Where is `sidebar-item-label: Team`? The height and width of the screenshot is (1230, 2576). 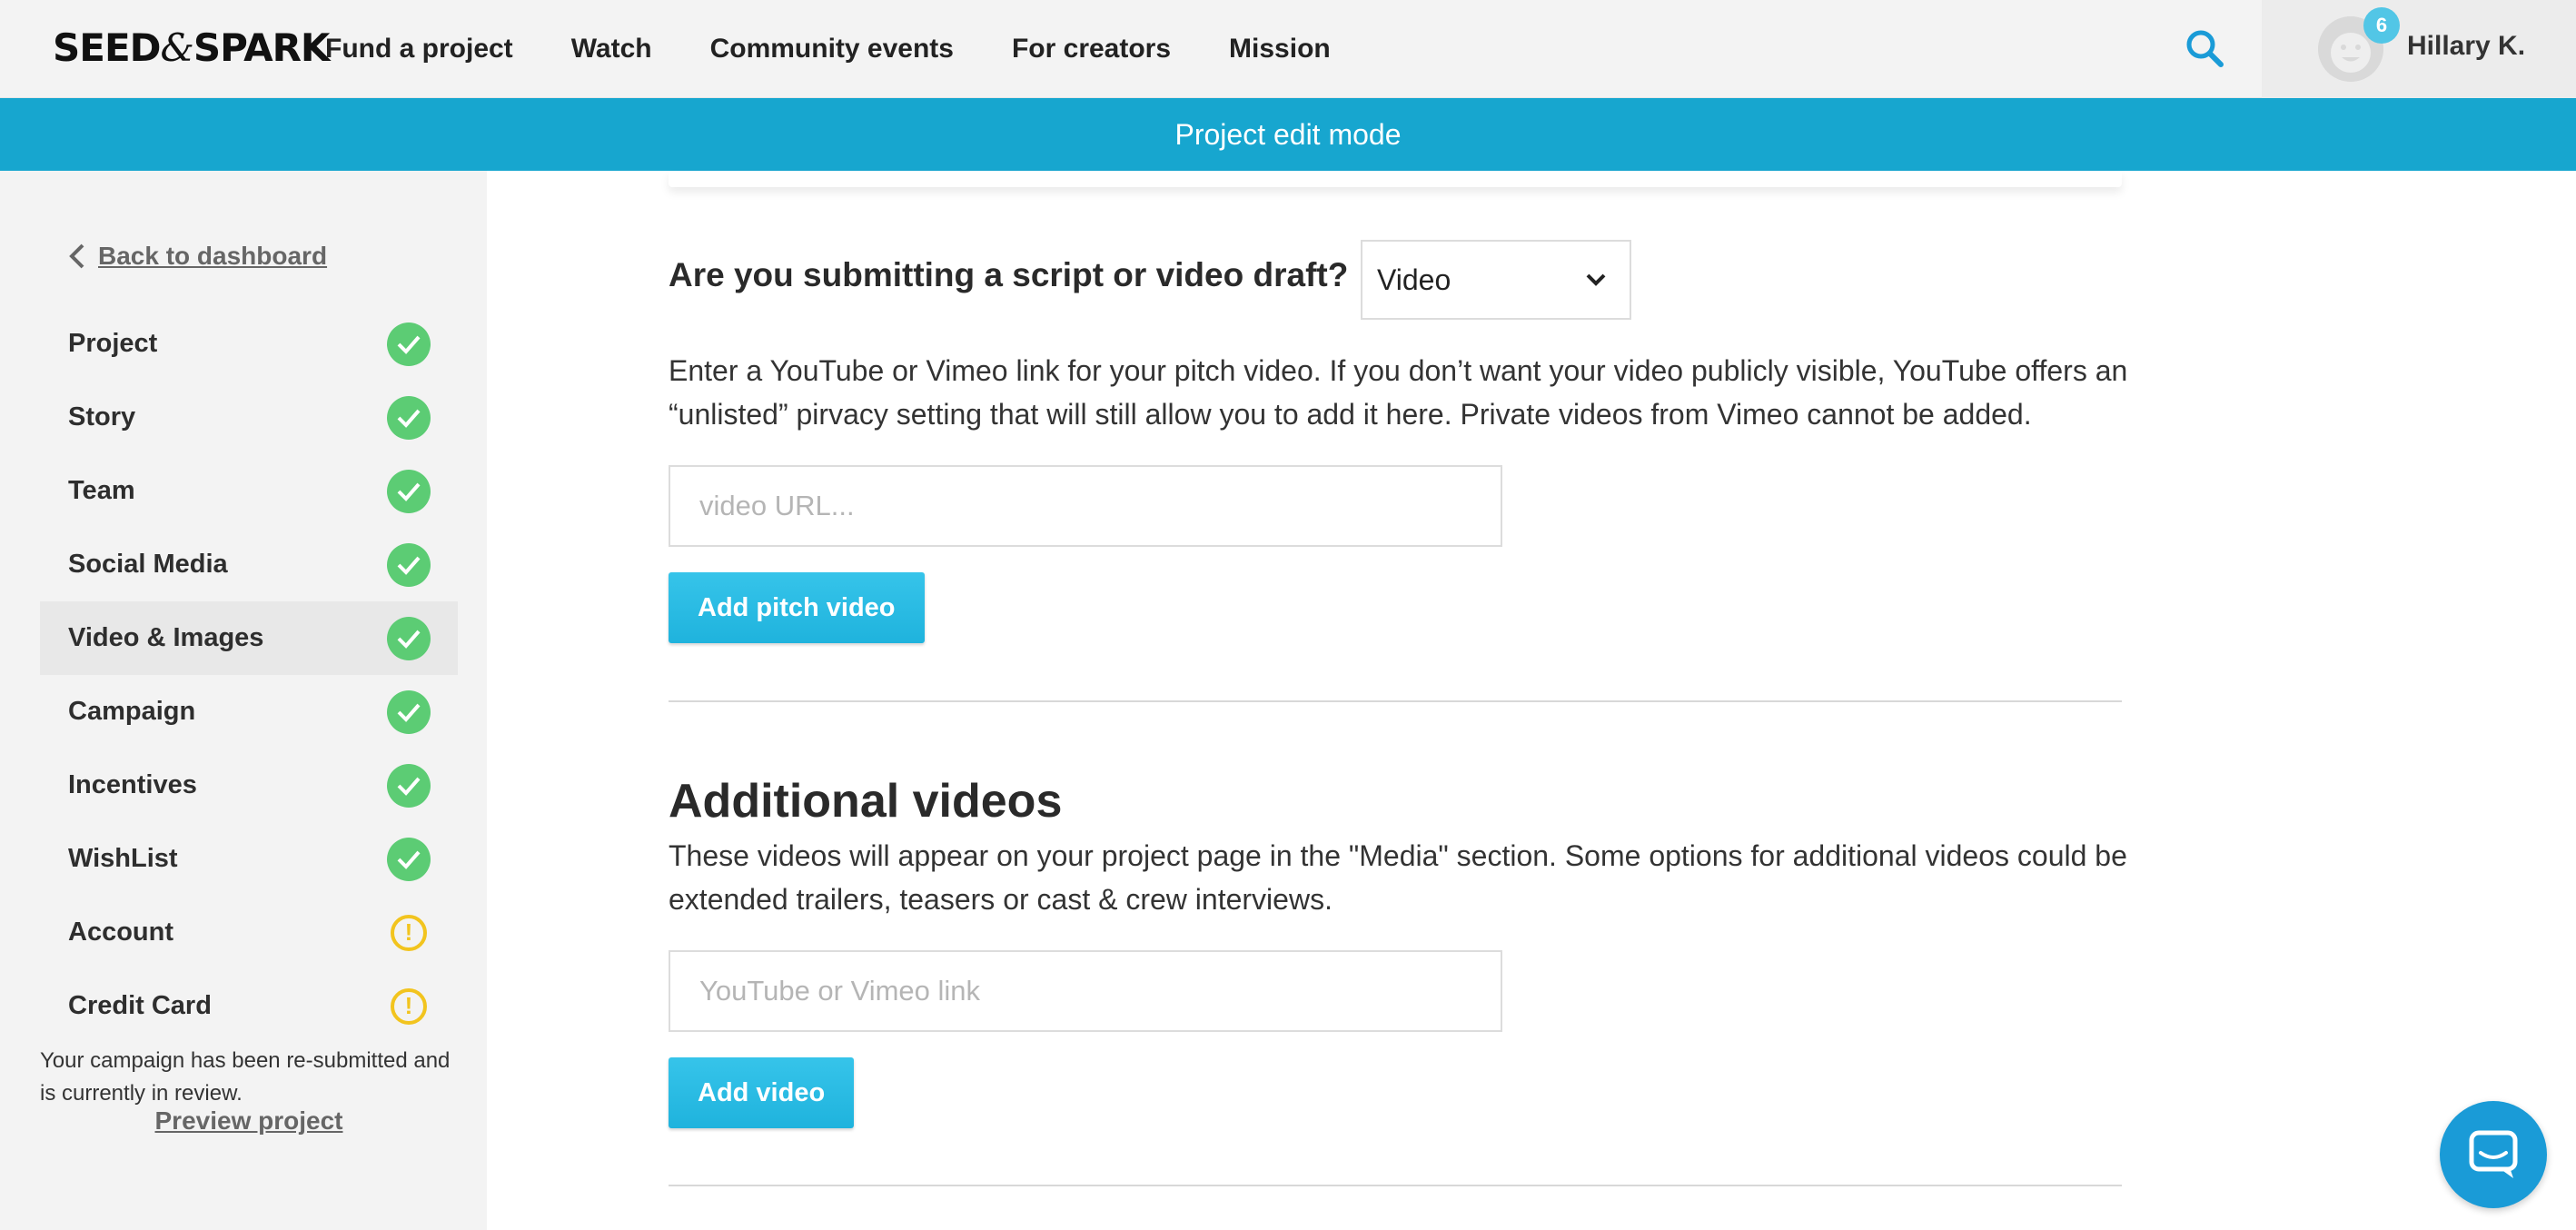
sidebar-item-label: Team is located at coordinates (101, 491).